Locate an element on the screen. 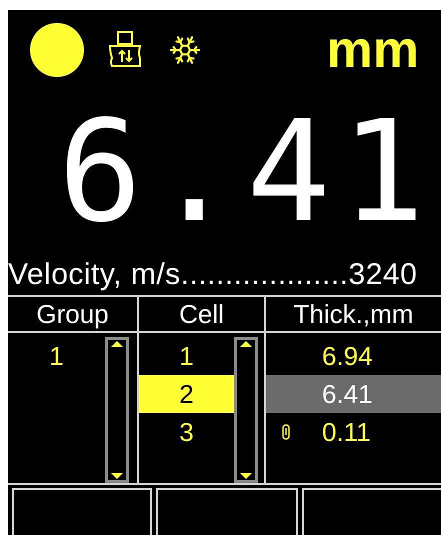 The height and width of the screenshot is (535, 441). unit-label: mm is located at coordinates (372, 50).